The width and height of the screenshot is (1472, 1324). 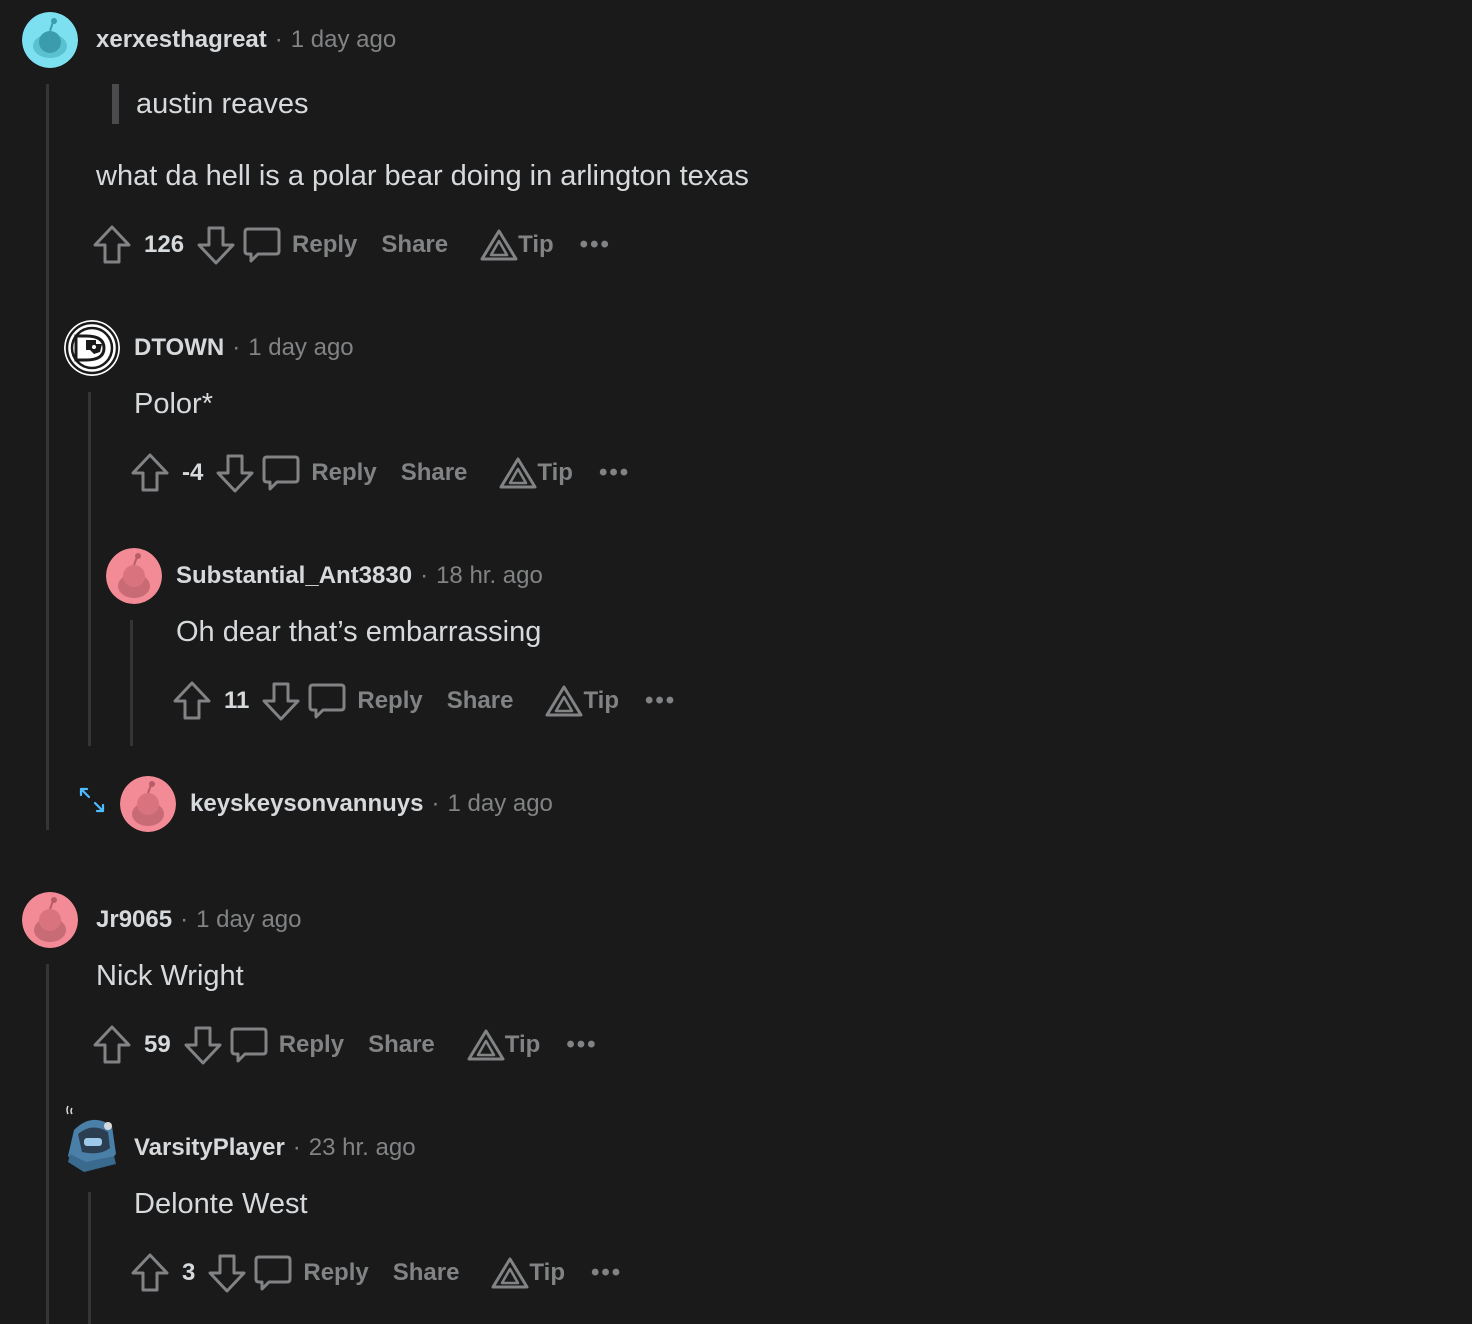 I want to click on comment-meta: xerxesthagreat · 1 day ago, so click(x=246, y=40).